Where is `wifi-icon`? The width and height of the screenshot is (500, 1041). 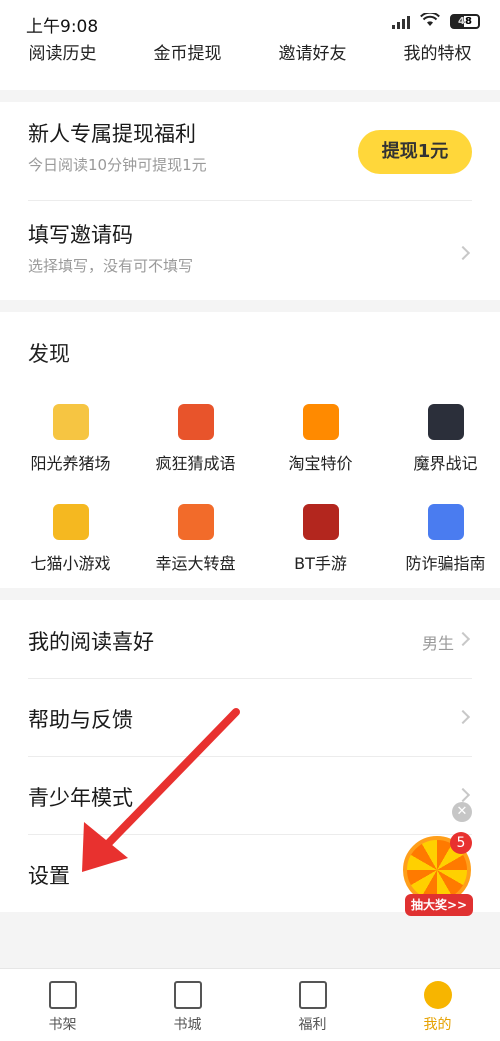 wifi-icon is located at coordinates (430, 21).